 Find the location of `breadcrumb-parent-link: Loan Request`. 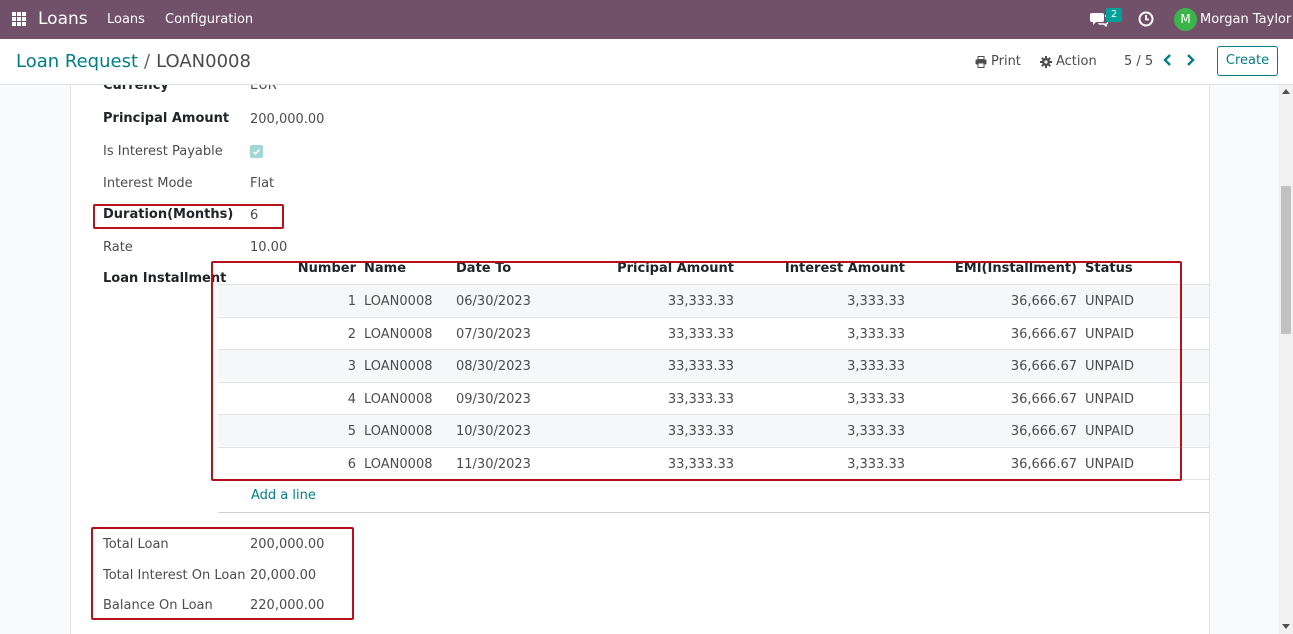

breadcrumb-parent-link: Loan Request is located at coordinates (77, 61).